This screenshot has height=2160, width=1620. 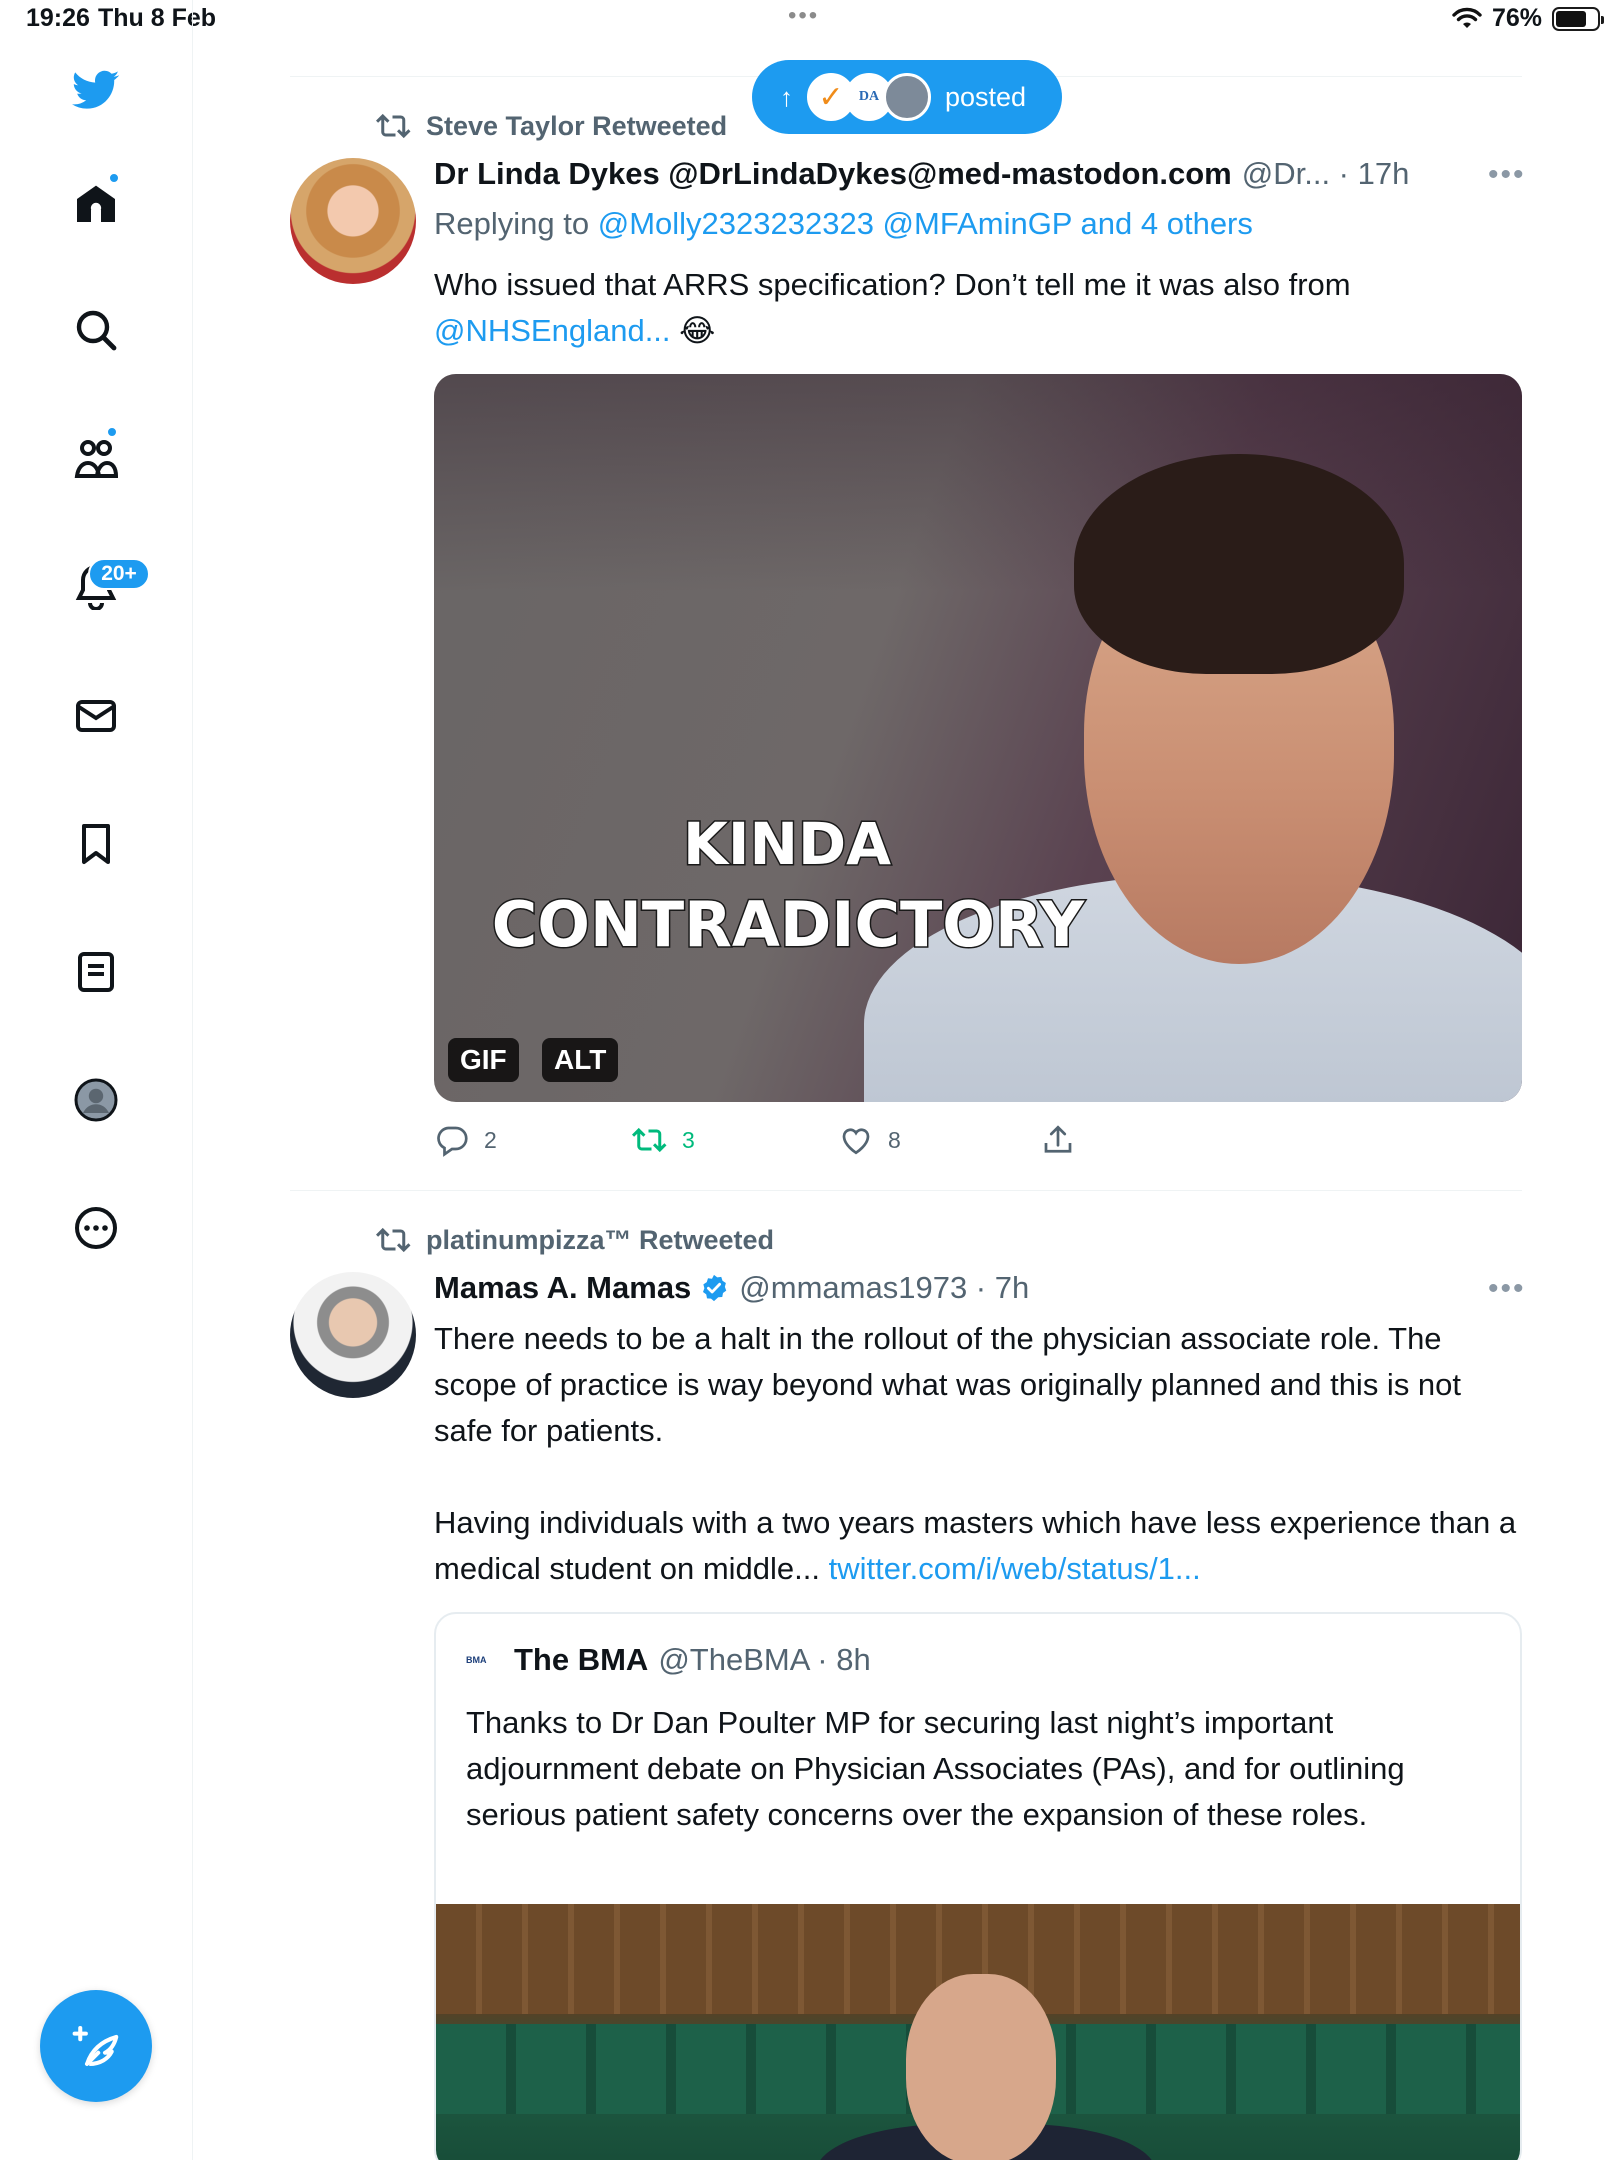 I want to click on author-name: Mamas A. Mamas, so click(x=562, y=1288).